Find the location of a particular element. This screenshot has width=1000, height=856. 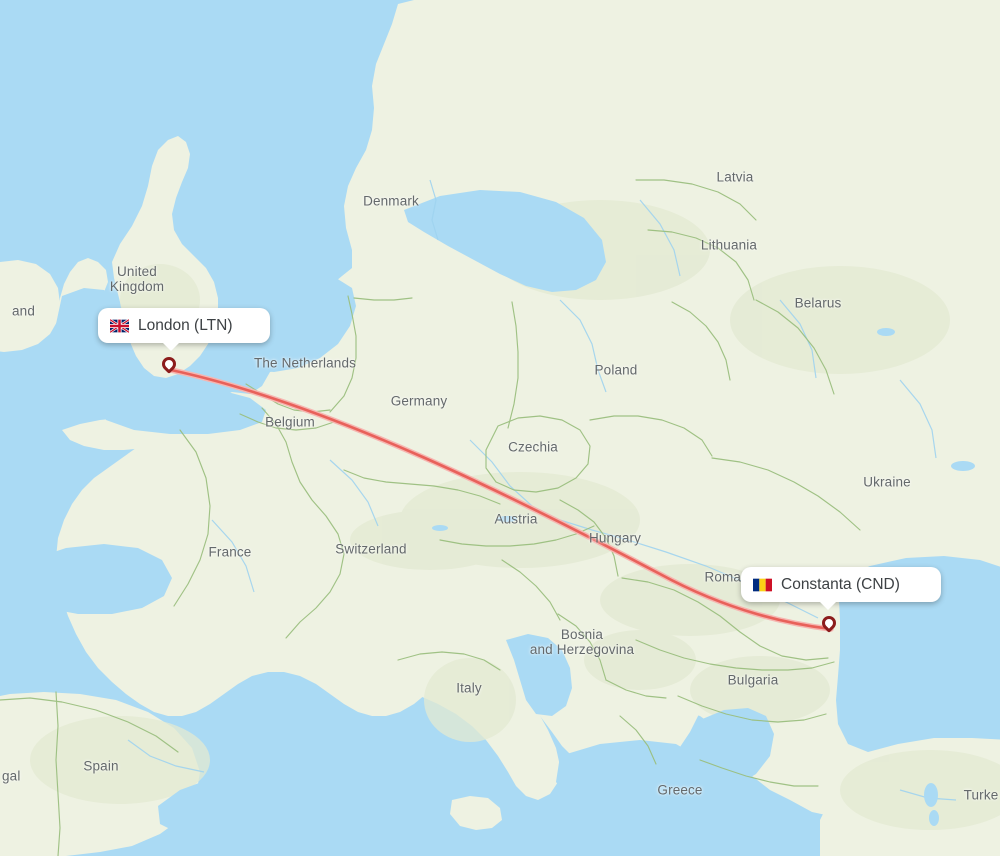

destination-tooltip-tail is located at coordinates (828, 605).